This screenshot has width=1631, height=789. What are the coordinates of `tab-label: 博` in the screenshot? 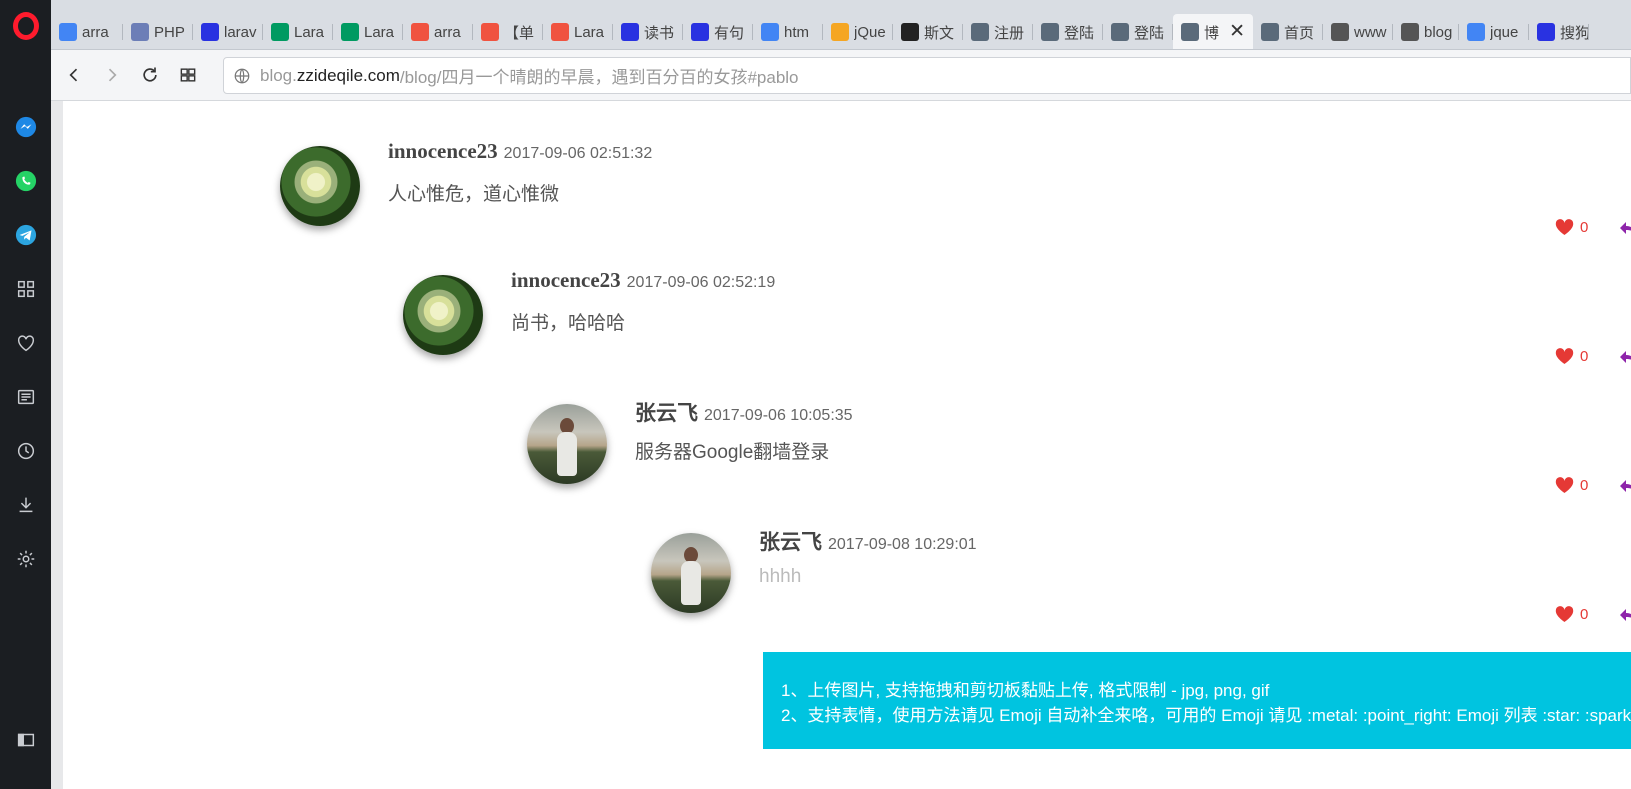 It's located at (1212, 33).